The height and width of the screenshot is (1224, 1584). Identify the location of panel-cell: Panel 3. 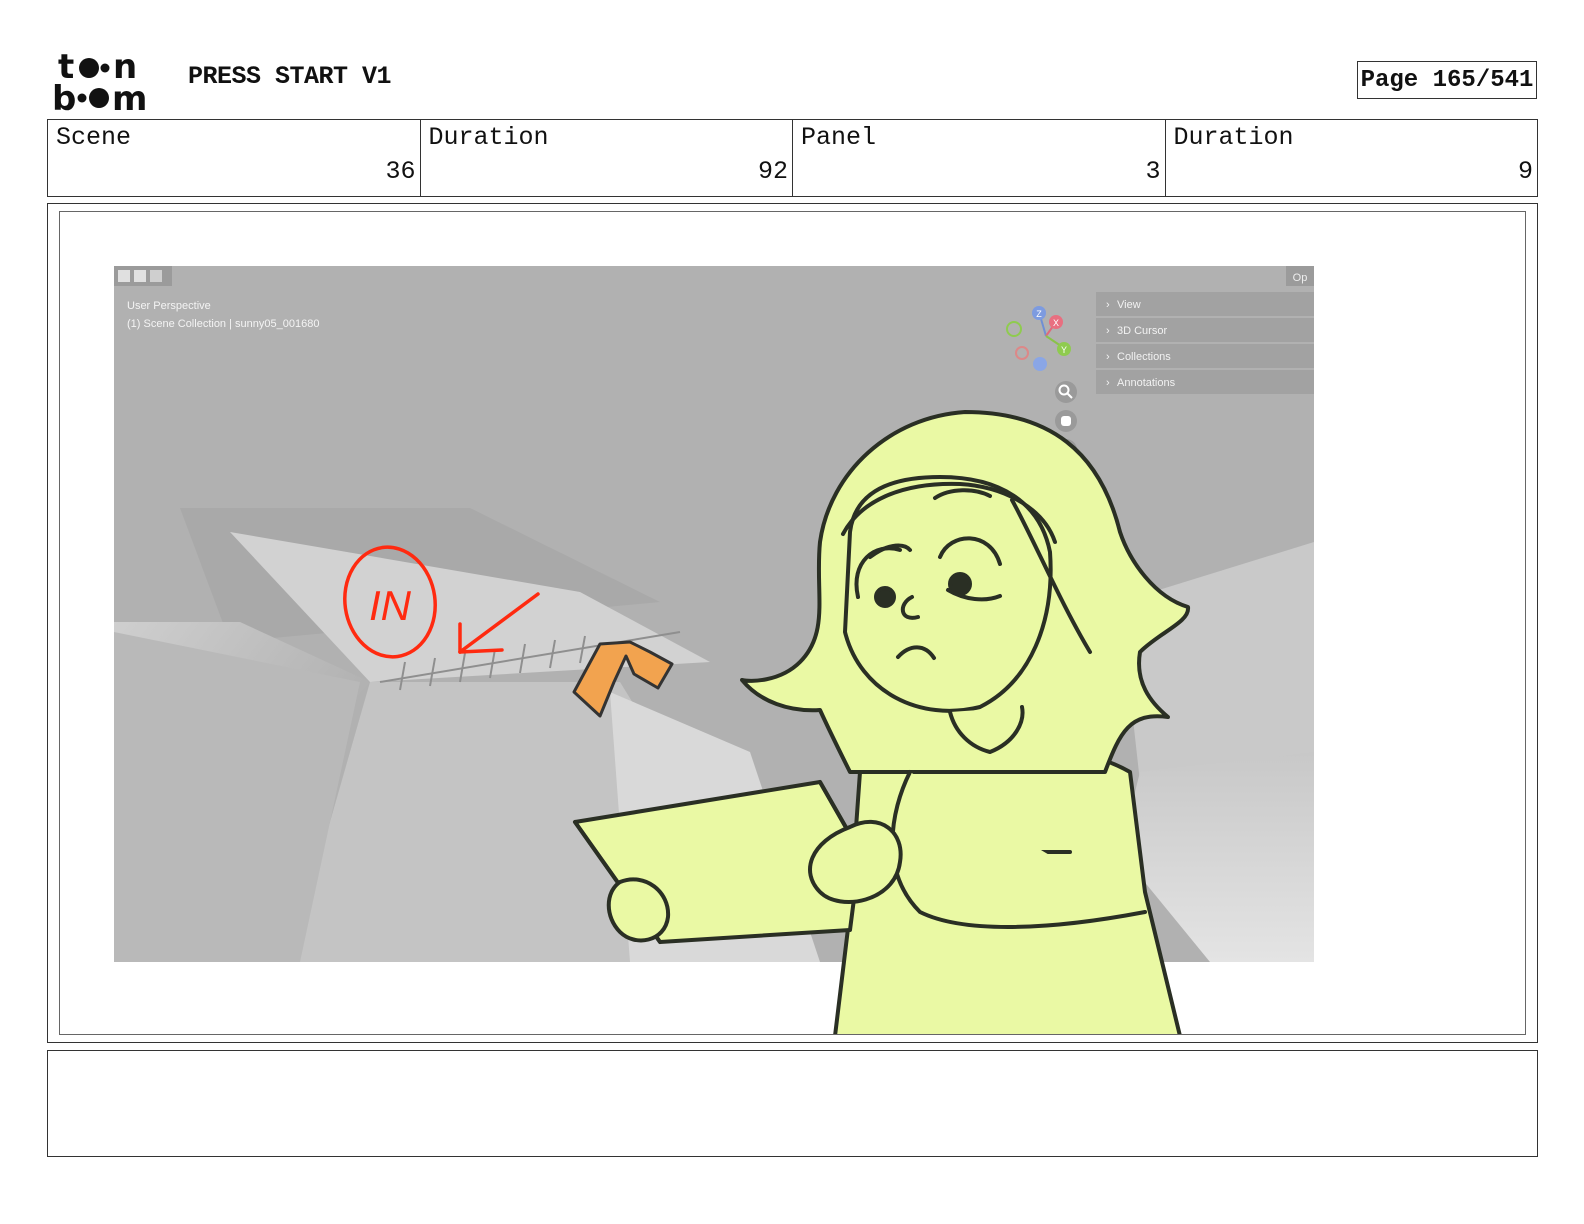
(978, 158).